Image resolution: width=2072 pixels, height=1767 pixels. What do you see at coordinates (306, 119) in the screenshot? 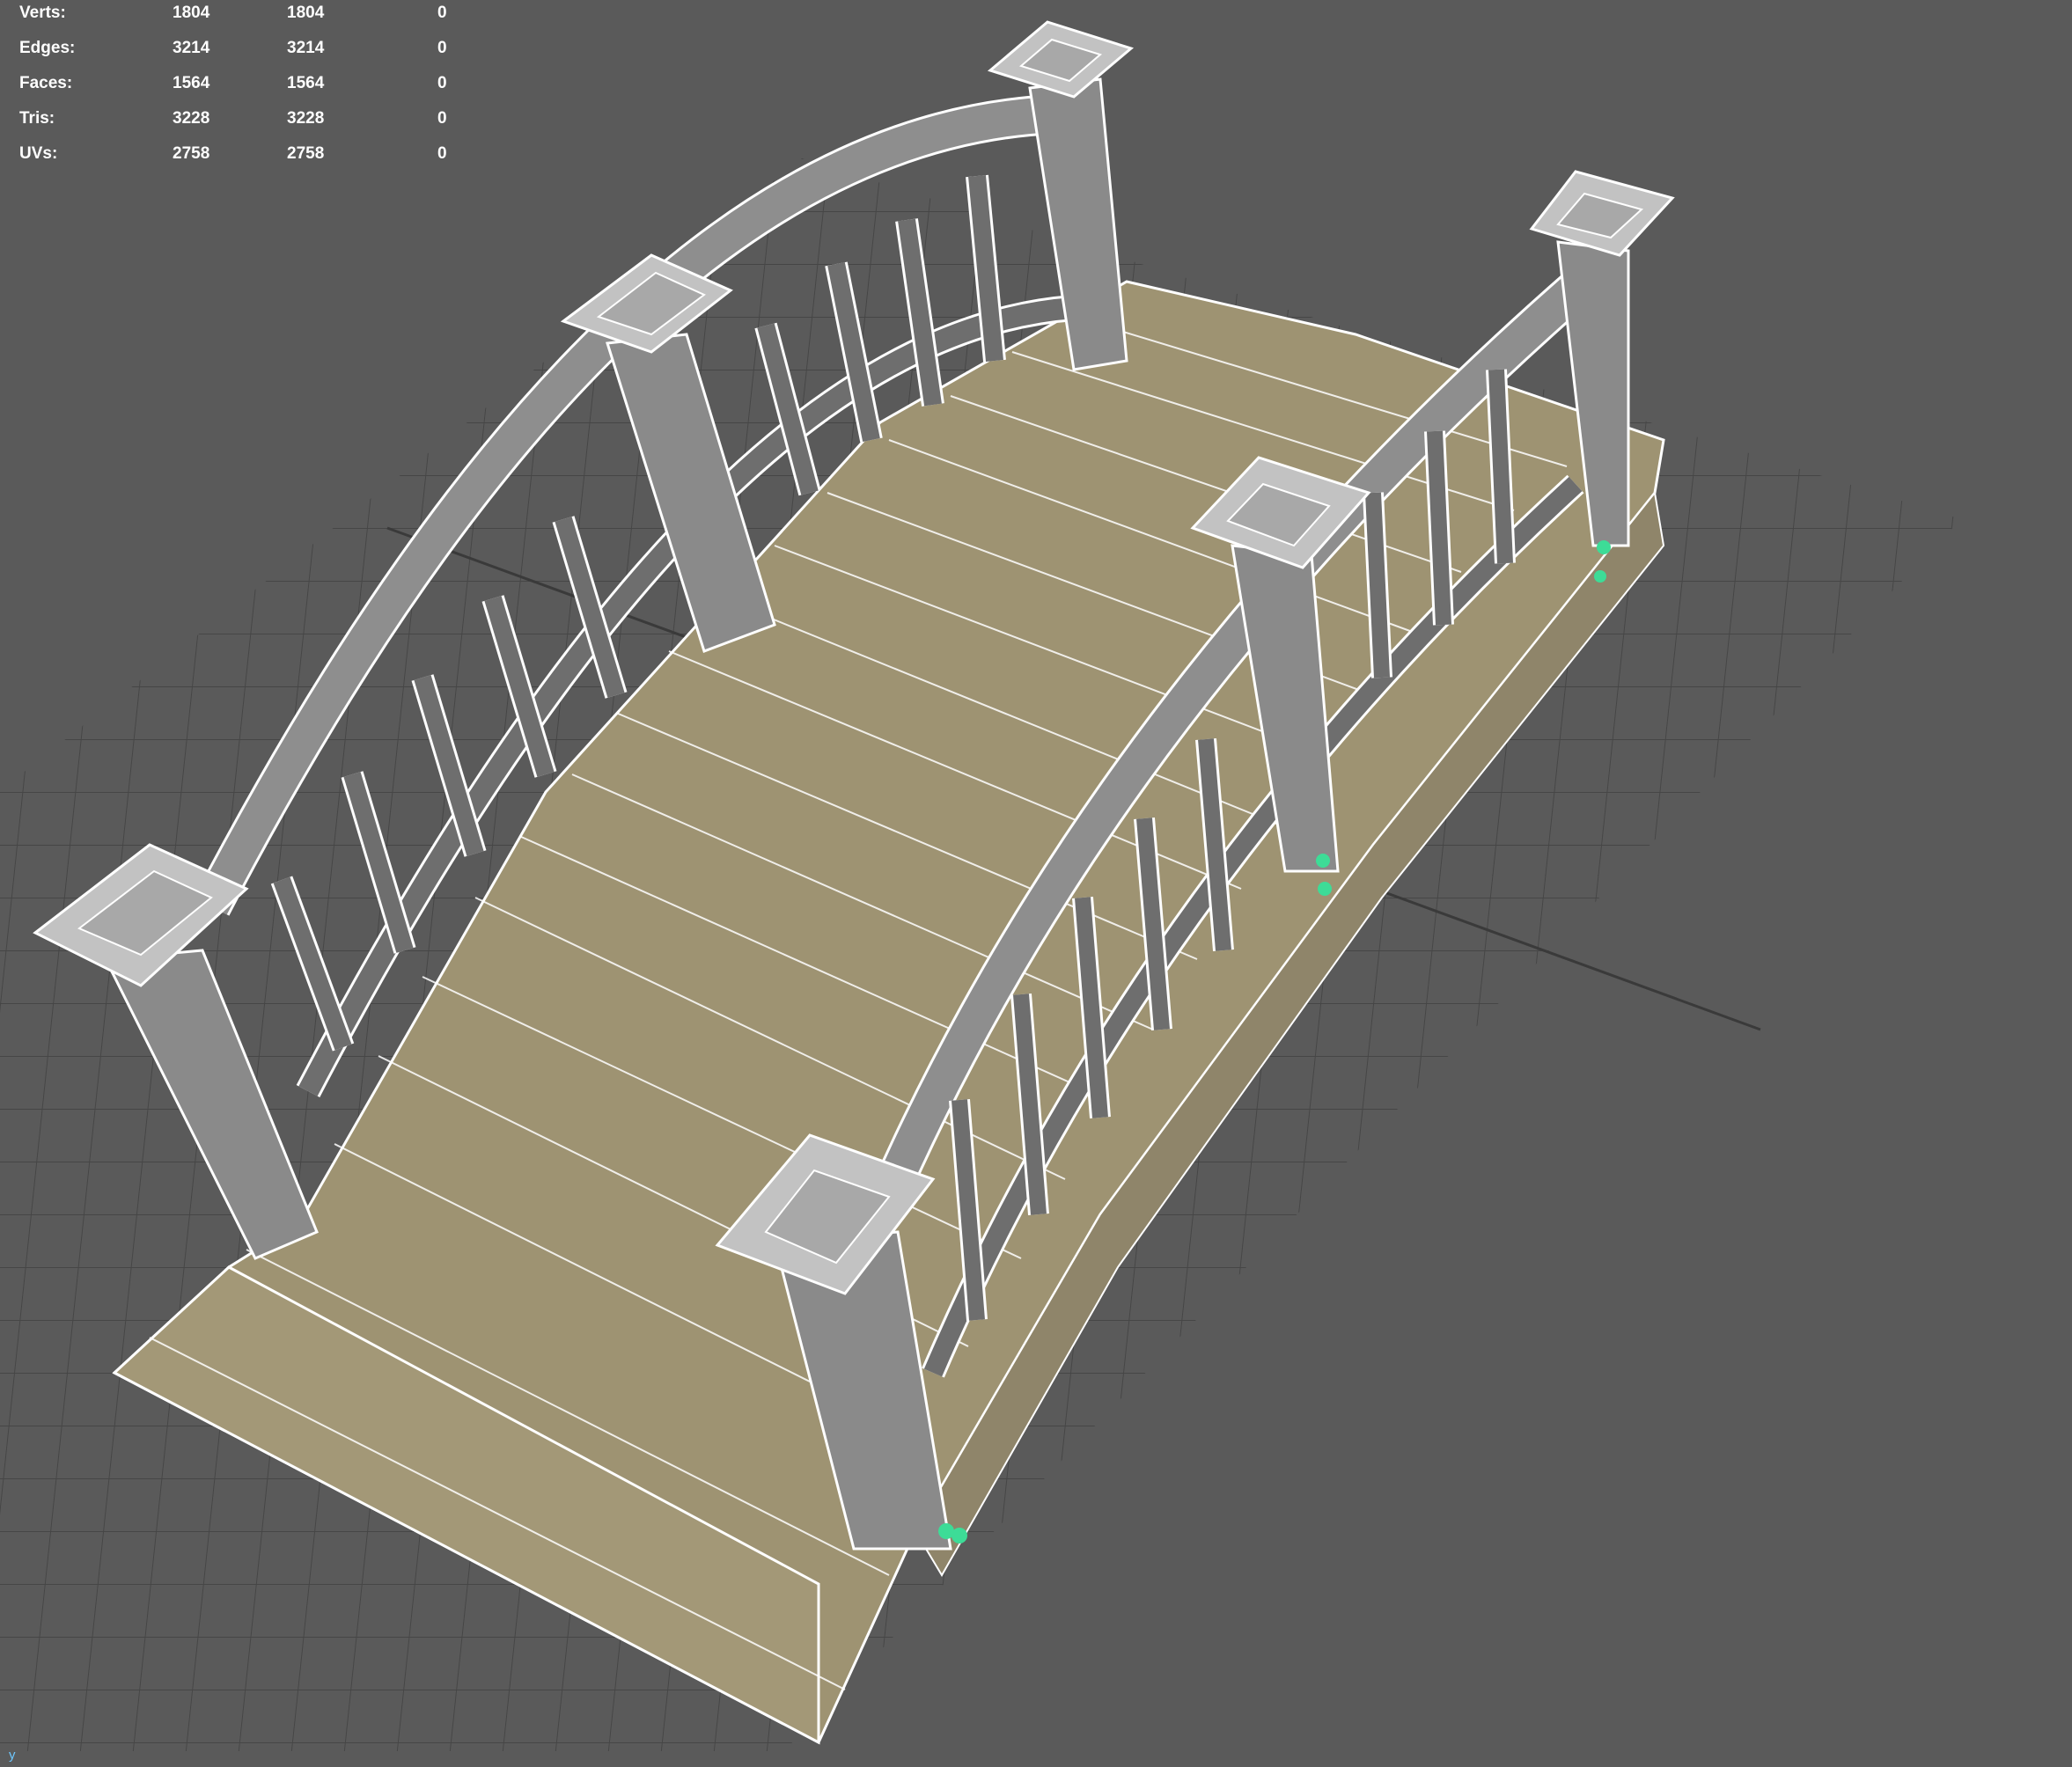
I see `hud-selected: 3228` at bounding box center [306, 119].